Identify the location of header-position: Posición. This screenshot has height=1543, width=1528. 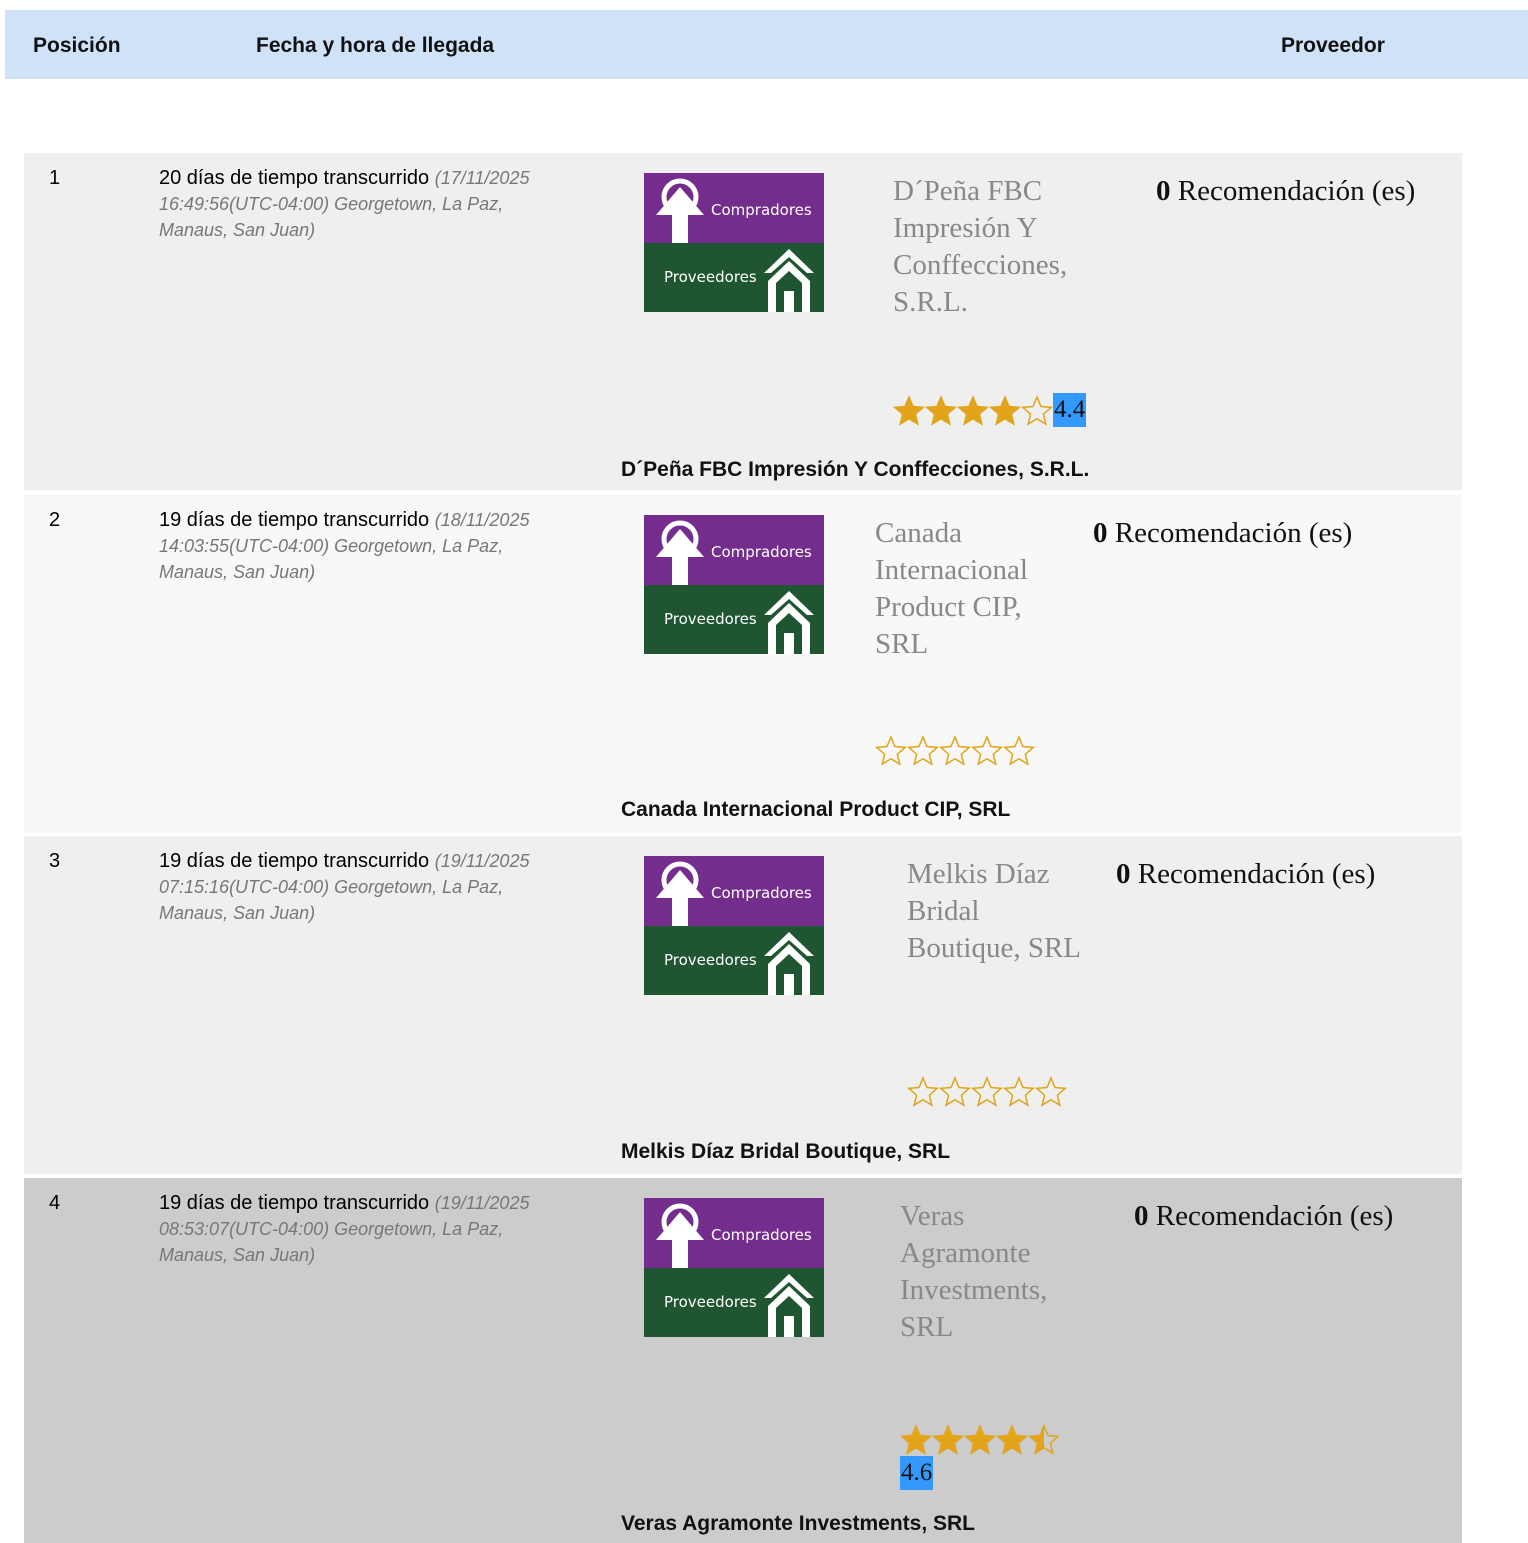
(77, 45).